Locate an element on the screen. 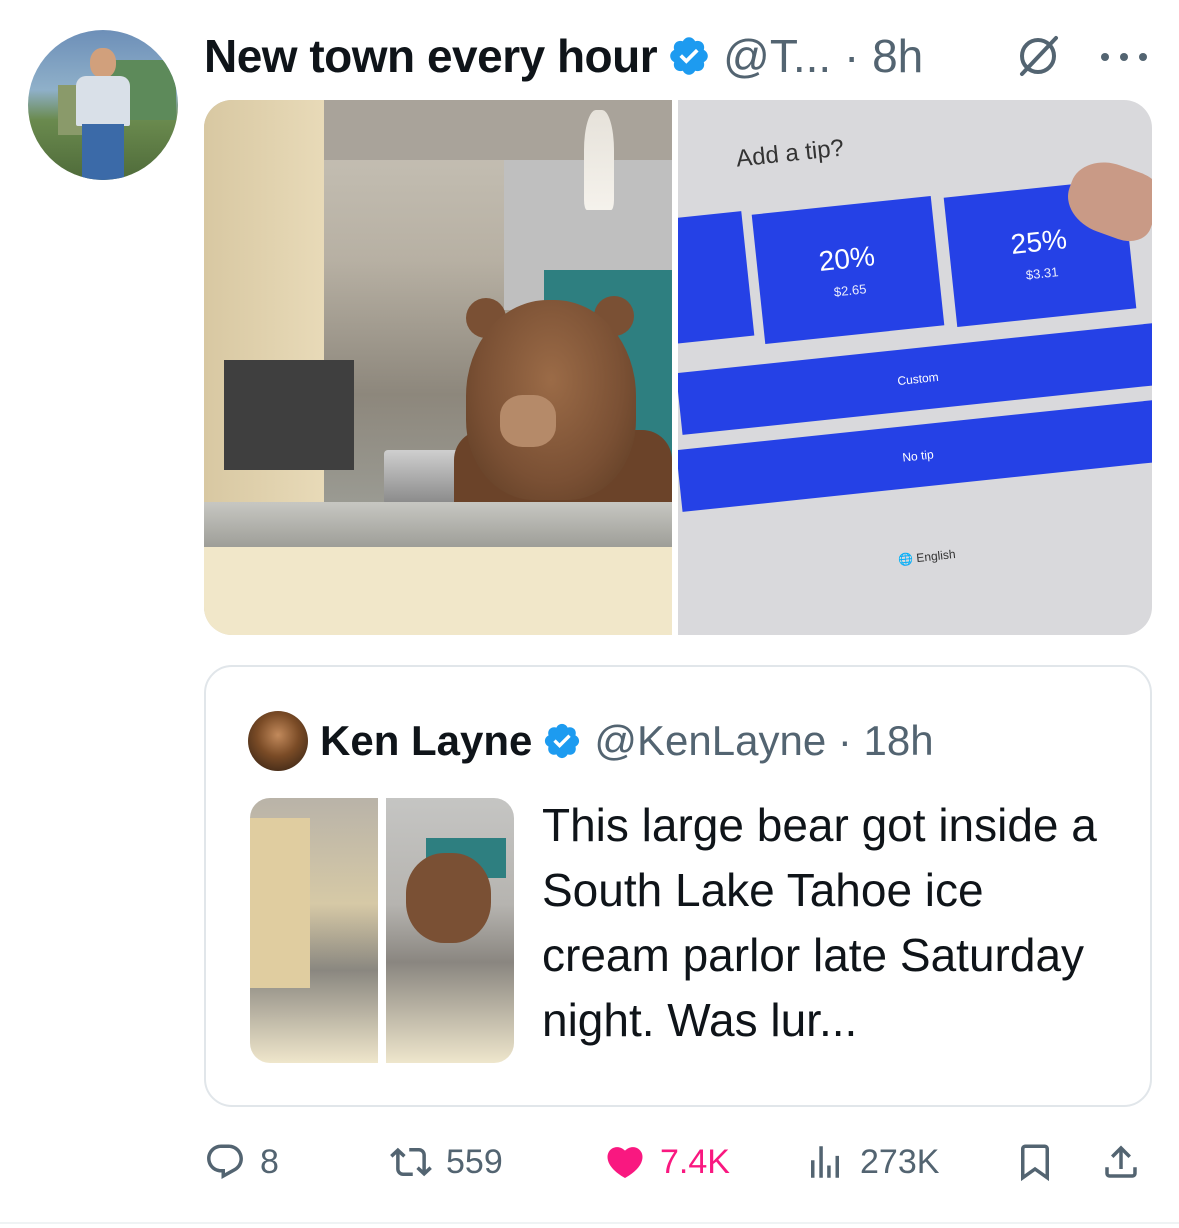 The width and height of the screenshot is (1179, 1228). more-icon is located at coordinates (1124, 57).